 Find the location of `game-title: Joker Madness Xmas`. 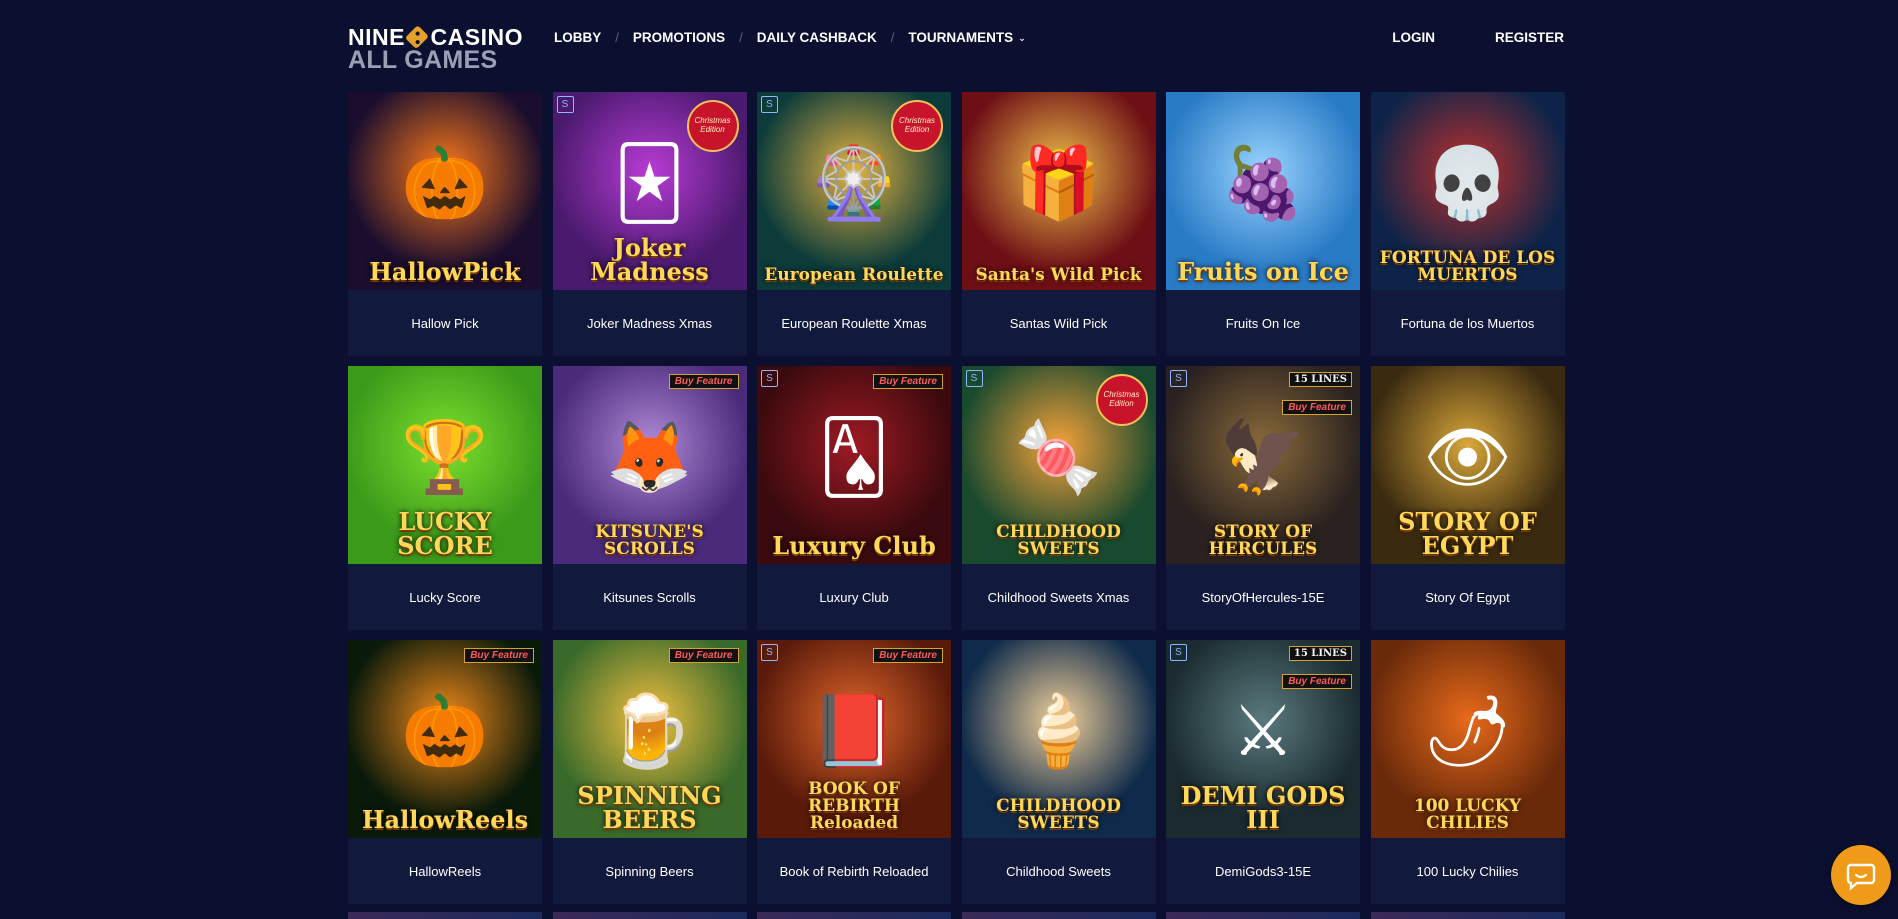

game-title: Joker Madness Xmas is located at coordinates (649, 323).